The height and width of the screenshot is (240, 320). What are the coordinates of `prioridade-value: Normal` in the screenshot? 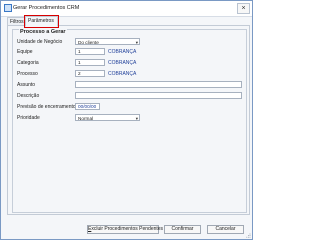 It's located at (86, 118).